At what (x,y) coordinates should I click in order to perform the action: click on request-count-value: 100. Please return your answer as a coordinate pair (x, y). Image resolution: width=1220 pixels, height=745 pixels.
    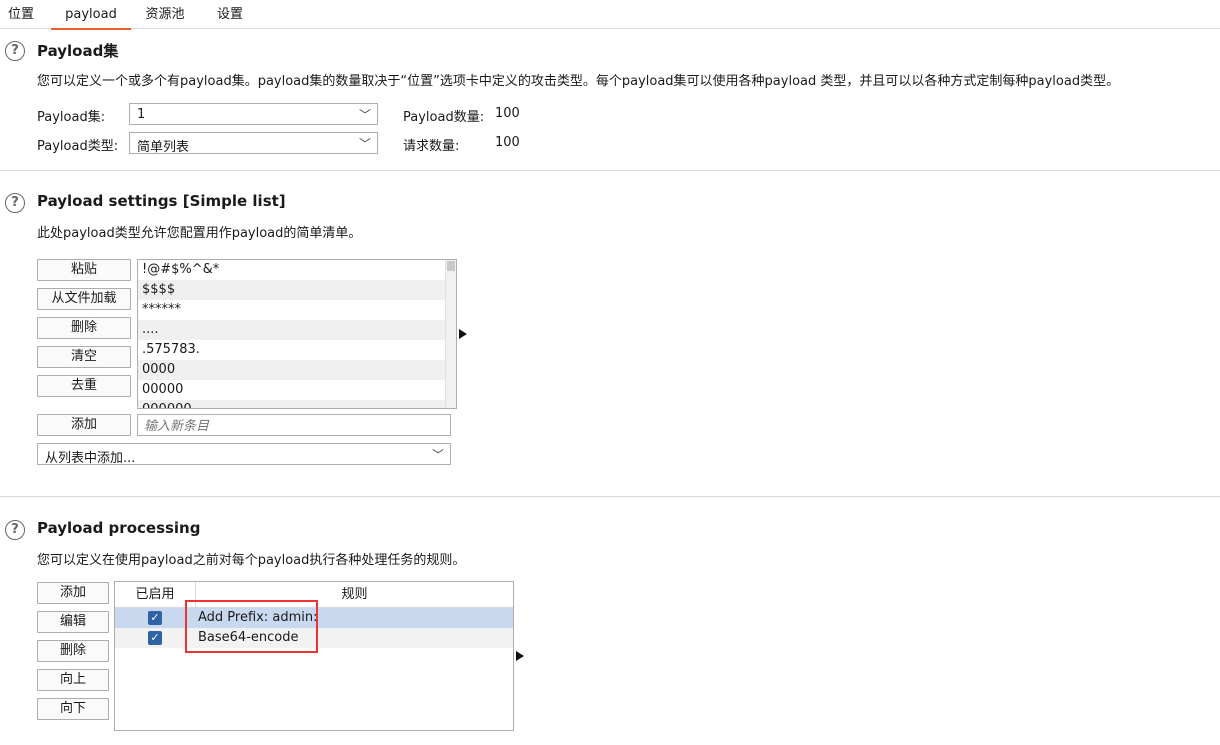
    Looking at the image, I should click on (507, 142).